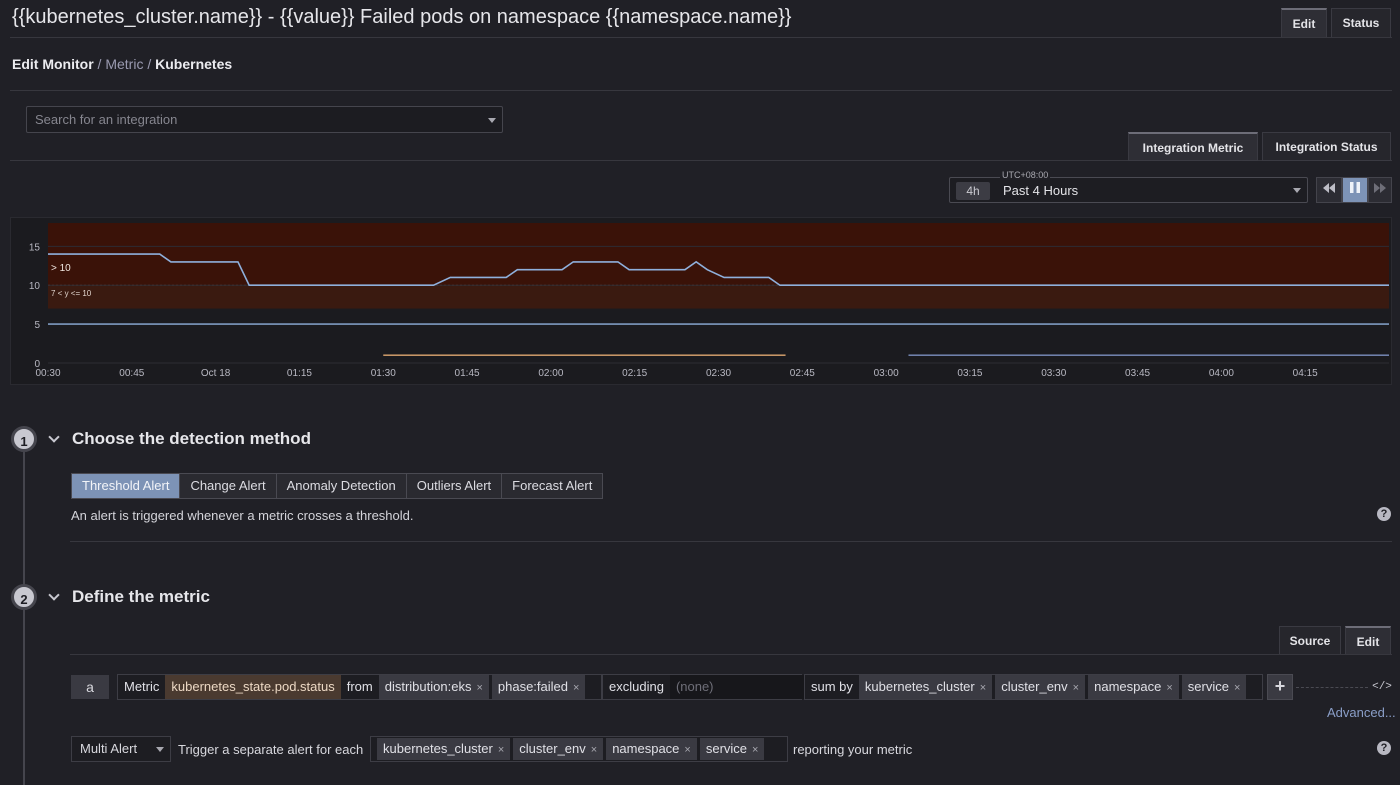 This screenshot has width=1400, height=785. I want to click on metric-name-field: kubernetes_state.pod.status, so click(253, 687).